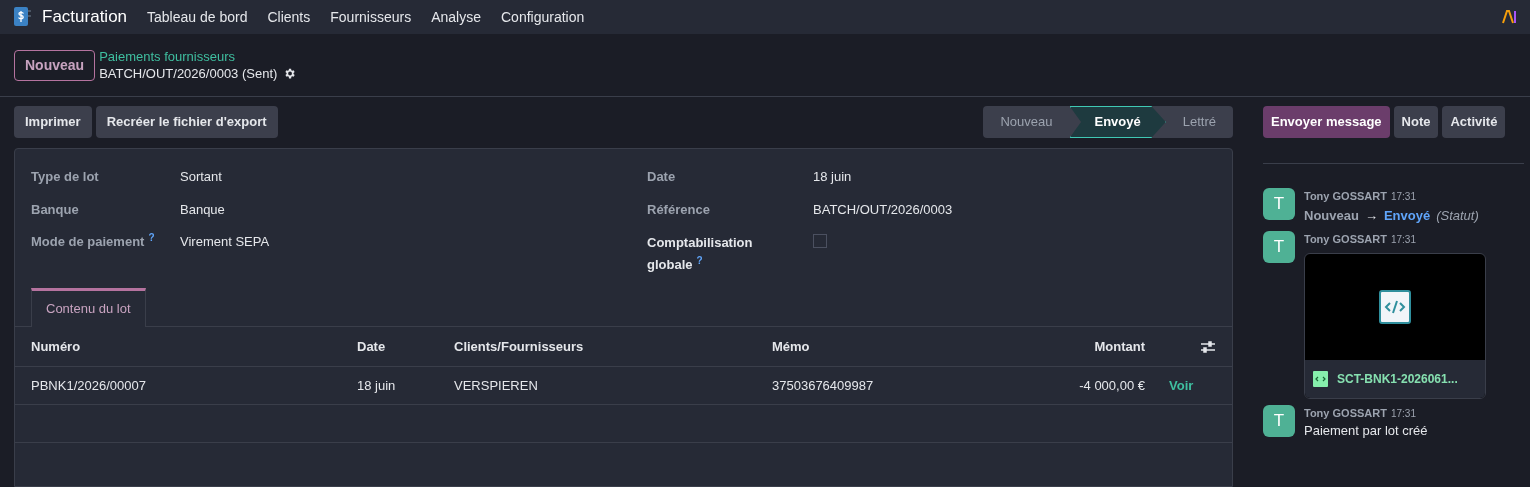 Image resolution: width=1530 pixels, height=487 pixels. I want to click on view-link: Voir, so click(1181, 385).